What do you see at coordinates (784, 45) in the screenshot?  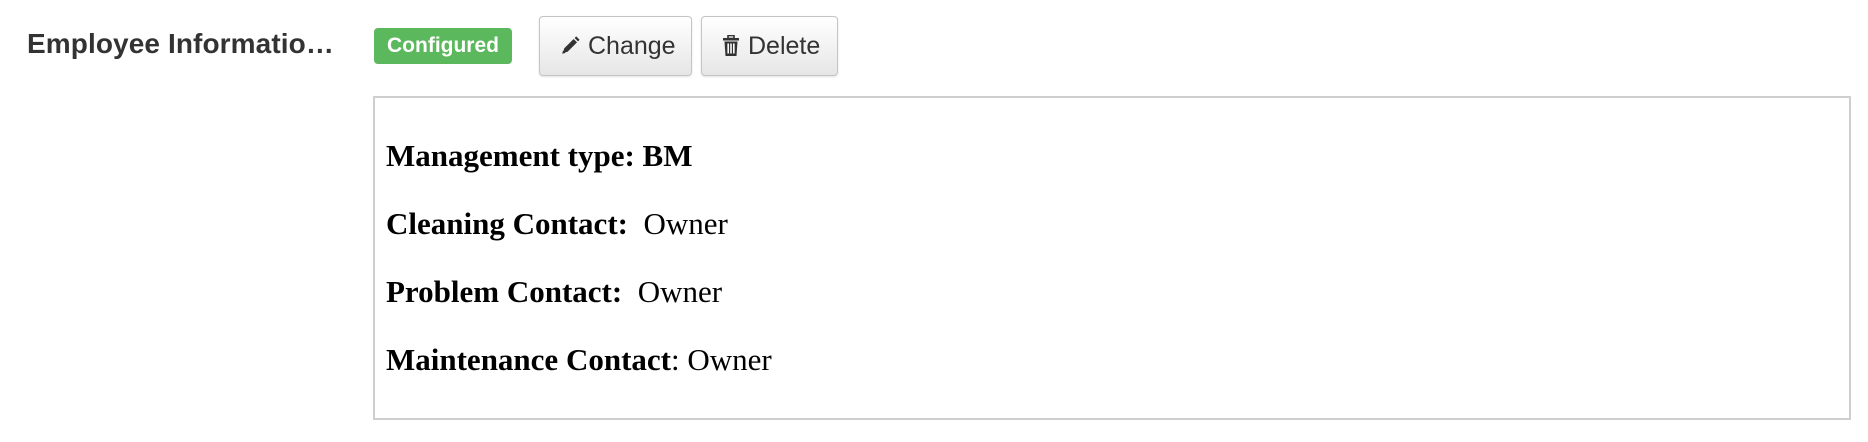 I see `delete-button-label: Delete` at bounding box center [784, 45].